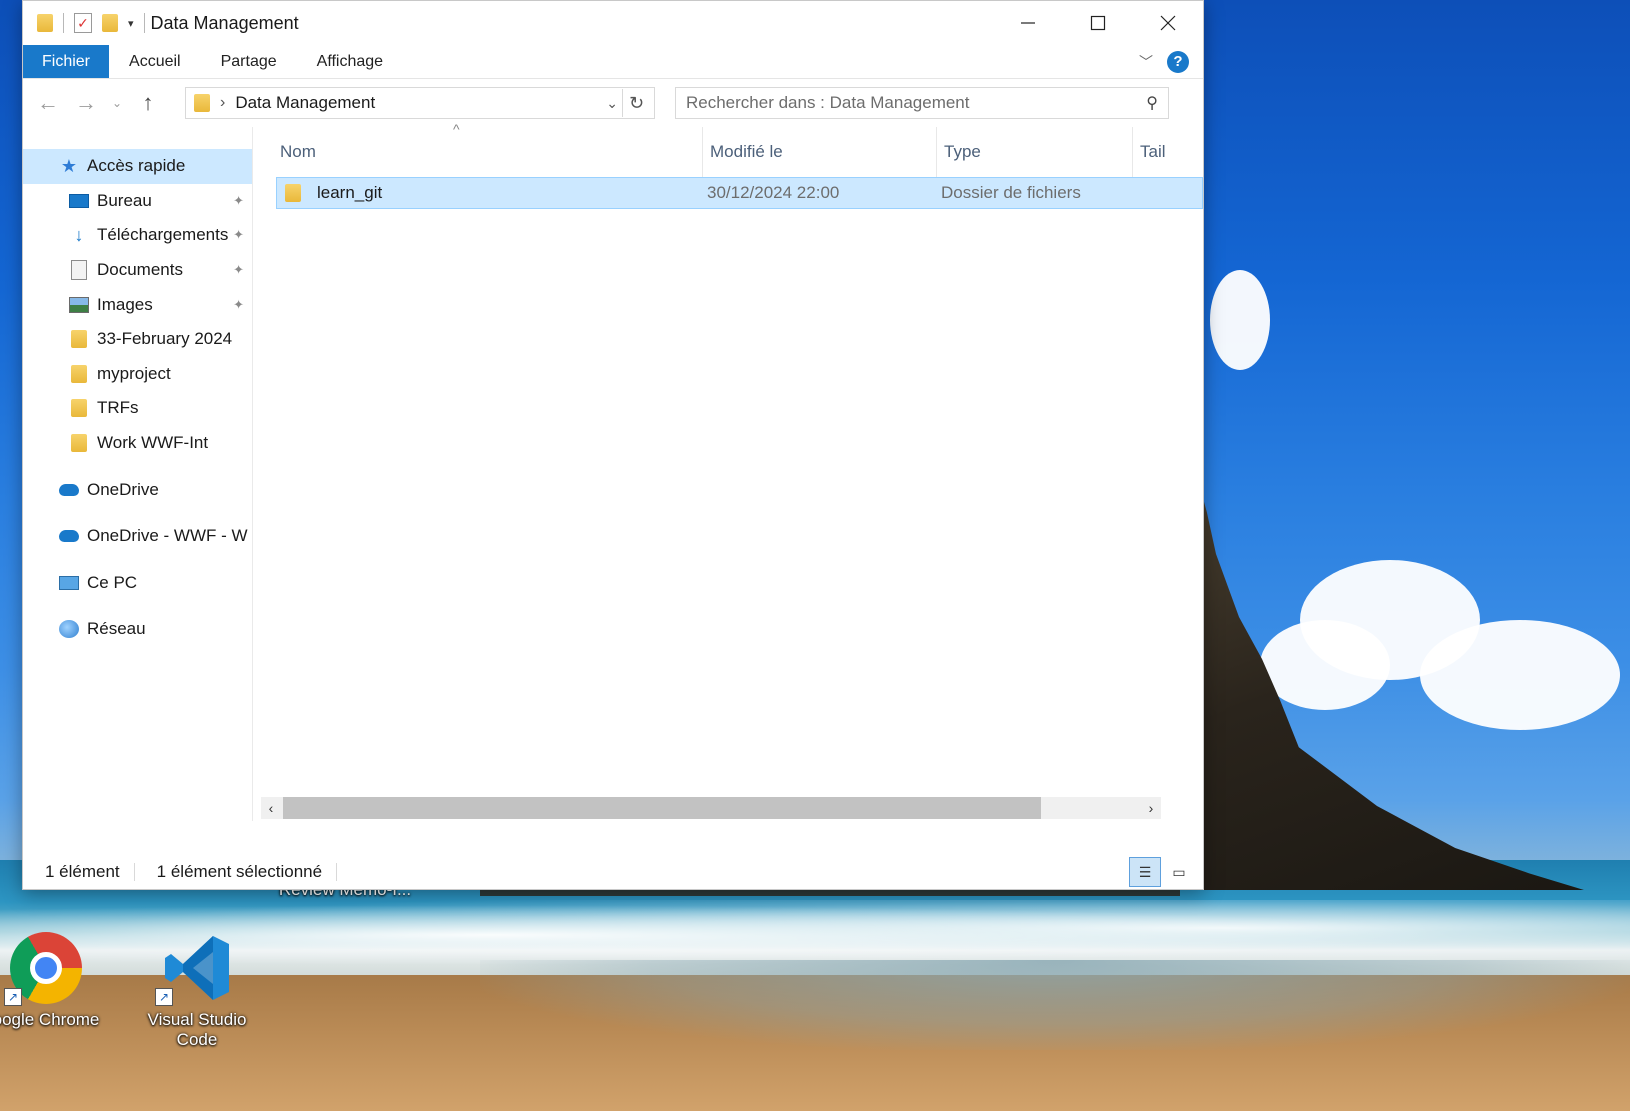  Describe the element at coordinates (350, 61) in the screenshot. I see `tab-affichage: Affichage` at that location.